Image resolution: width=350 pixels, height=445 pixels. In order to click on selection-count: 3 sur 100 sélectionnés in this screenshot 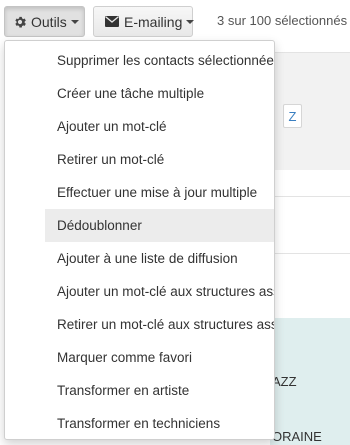, I will do `click(282, 20)`.